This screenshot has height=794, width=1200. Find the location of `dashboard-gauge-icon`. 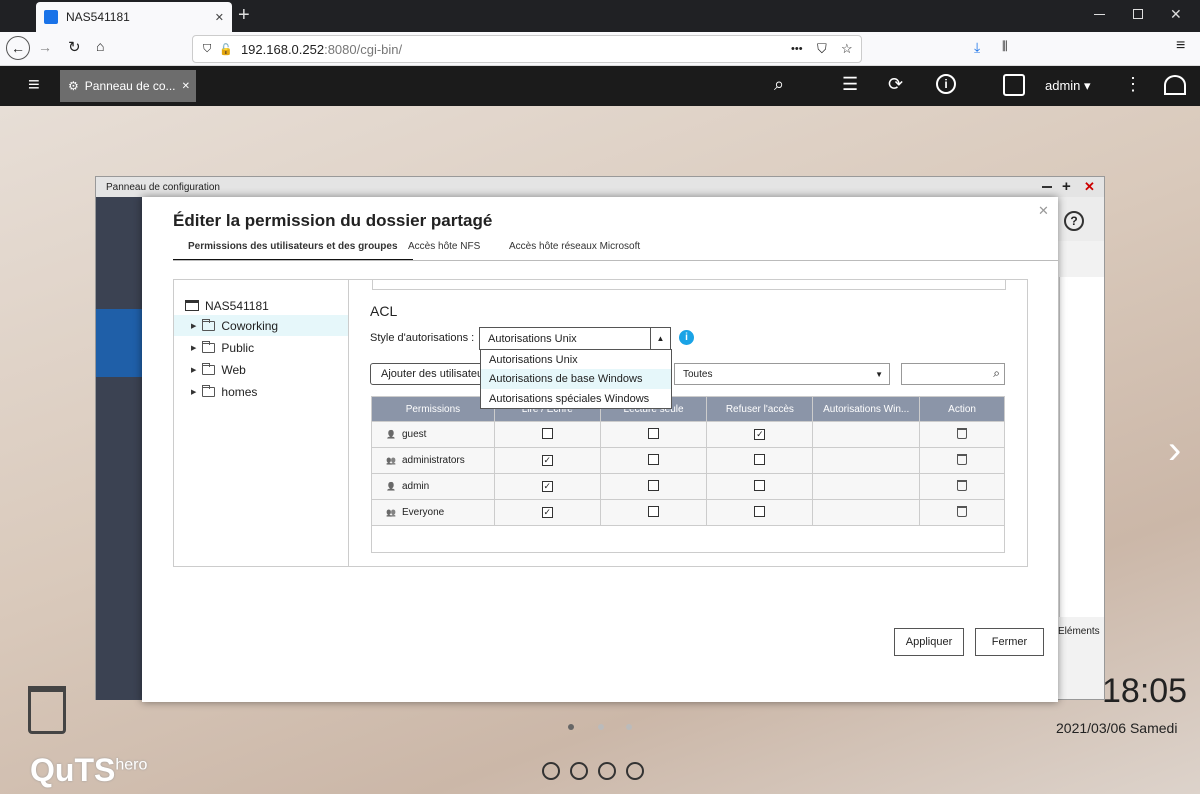

dashboard-gauge-icon is located at coordinates (1175, 85).